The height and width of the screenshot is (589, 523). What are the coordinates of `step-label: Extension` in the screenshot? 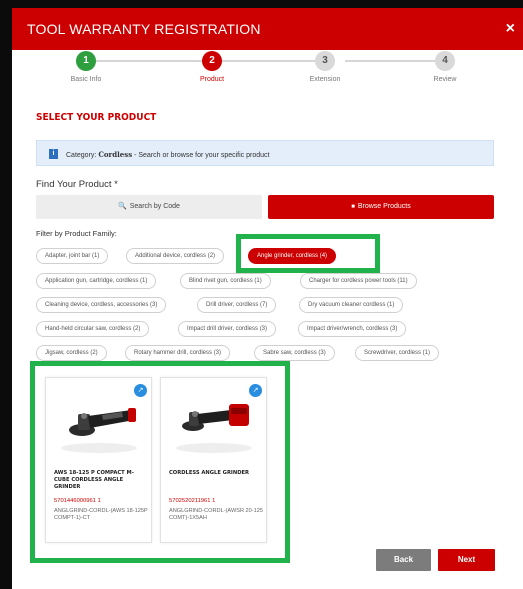 It's located at (325, 79).